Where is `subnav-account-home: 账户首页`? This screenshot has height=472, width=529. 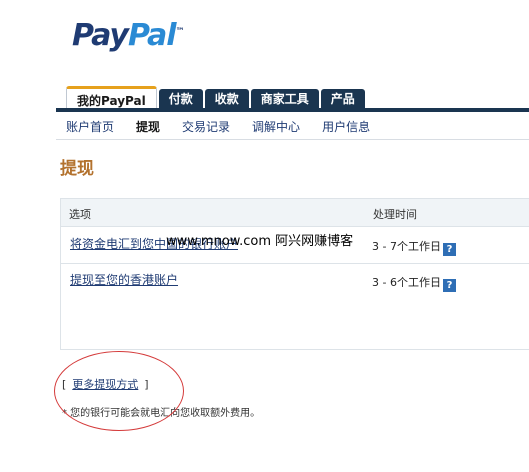 subnav-account-home: 账户首页 is located at coordinates (90, 126).